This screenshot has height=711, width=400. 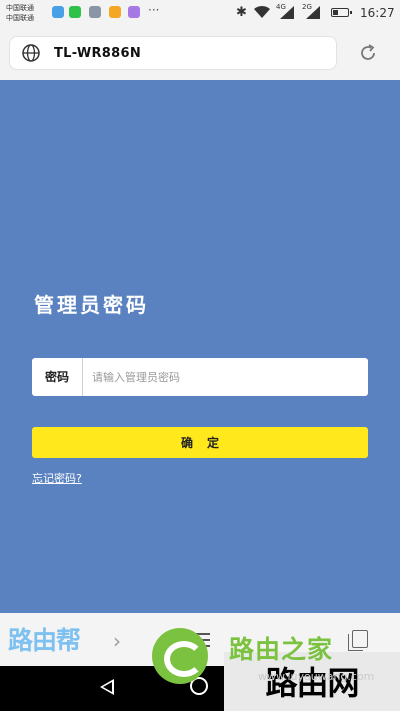 I want to click on wechat-icon, so click(x=75, y=12).